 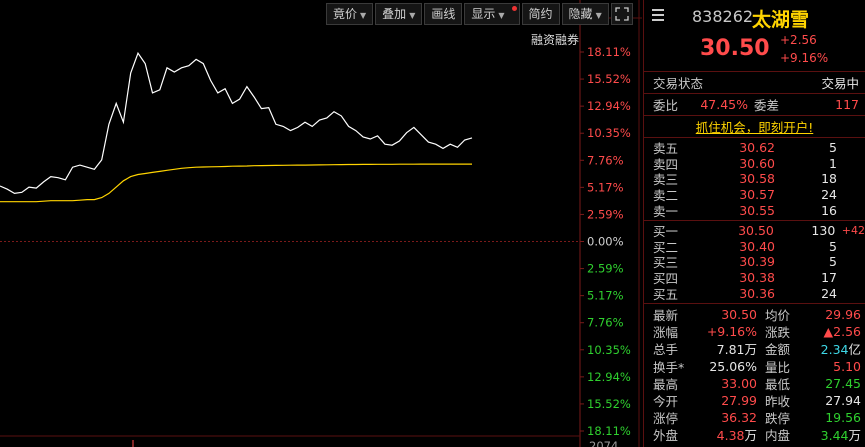 I want to click on overlay-button: 叠加 ▼, so click(x=399, y=14).